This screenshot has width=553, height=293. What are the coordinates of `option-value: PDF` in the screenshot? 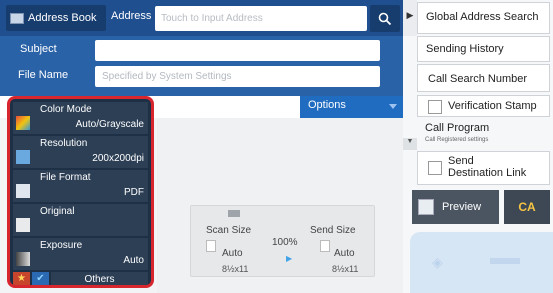 It's located at (134, 192).